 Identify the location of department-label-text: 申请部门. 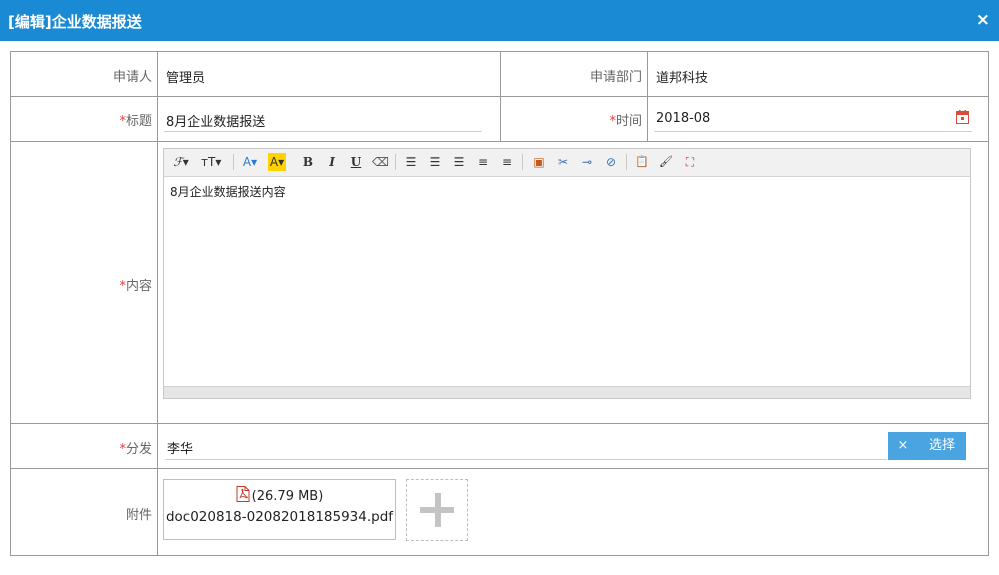
(615, 77).